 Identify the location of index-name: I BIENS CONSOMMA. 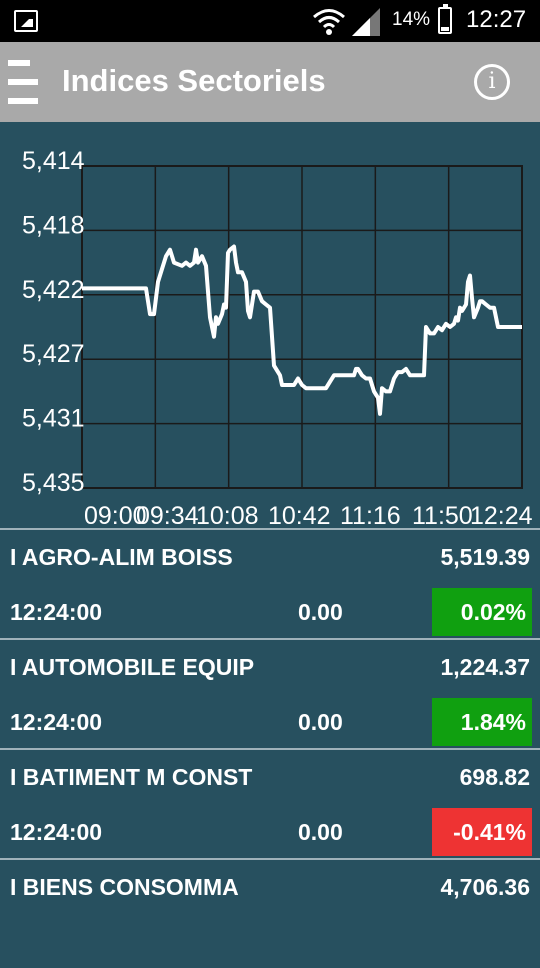
(124, 887).